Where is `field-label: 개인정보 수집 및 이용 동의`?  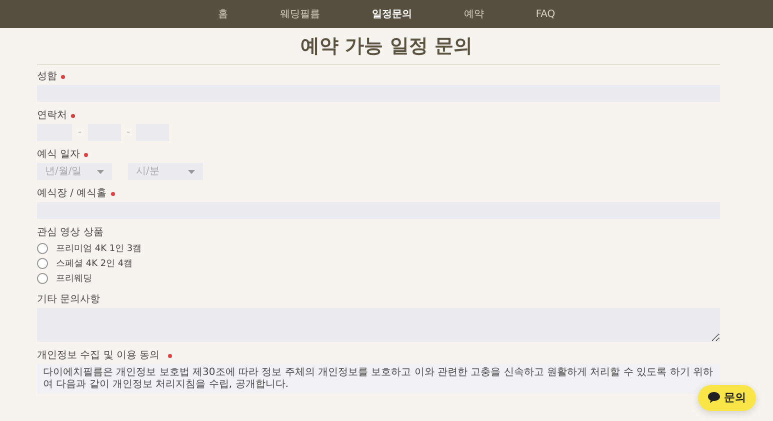
field-label: 개인정보 수집 및 이용 동의 is located at coordinates (98, 356).